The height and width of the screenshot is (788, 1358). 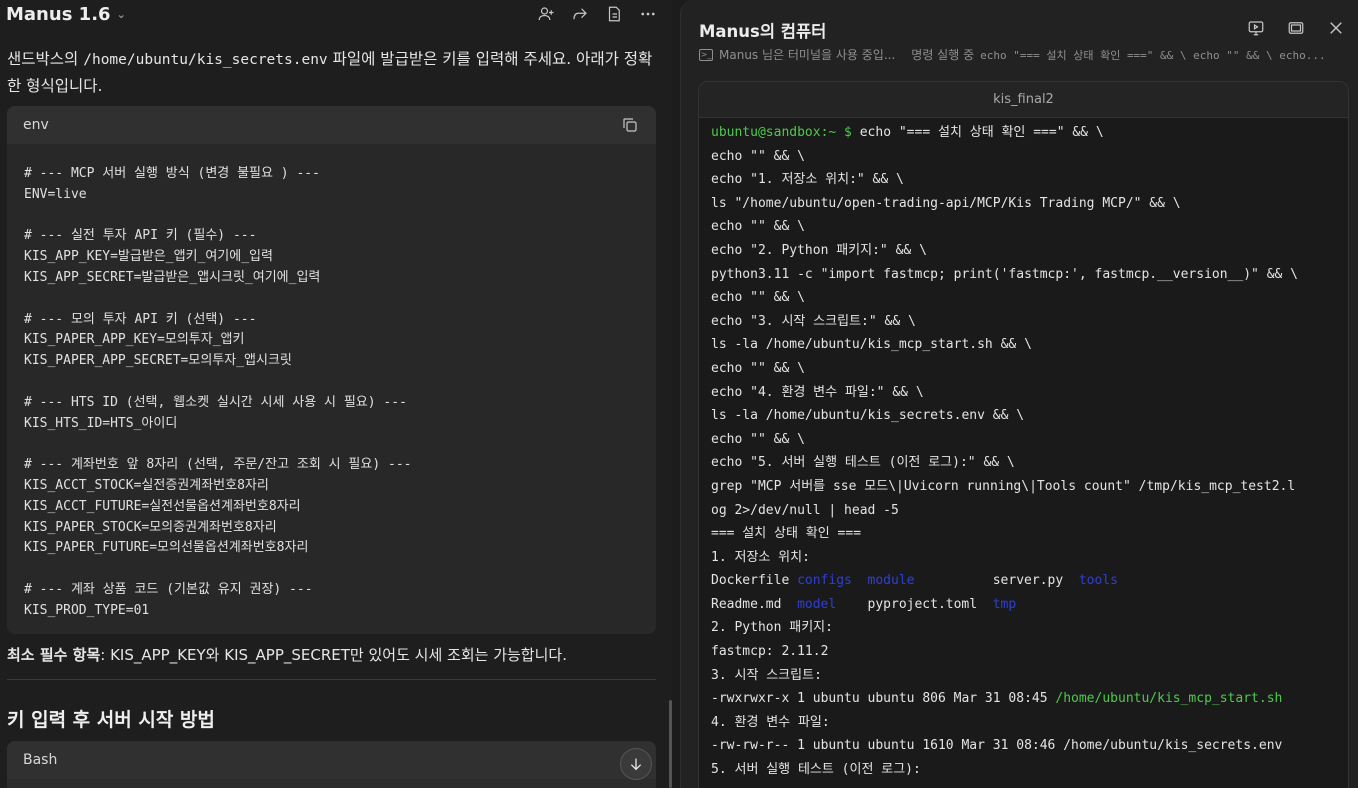 What do you see at coordinates (1004, 604) in the screenshot?
I see `ls-entry: tmp` at bounding box center [1004, 604].